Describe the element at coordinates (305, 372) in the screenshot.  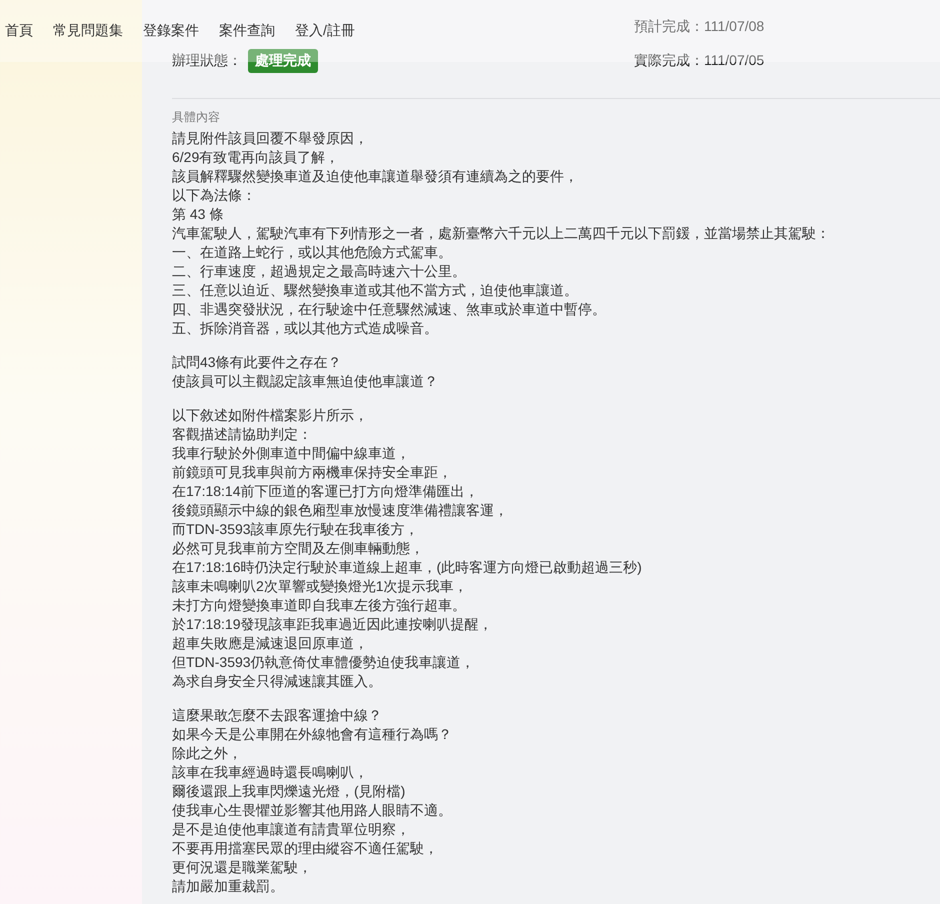
I see `content-paragraph: 試問43條有此要件之存在？ 使該員可以主觀認定該車無迫使他車讓道？` at that location.